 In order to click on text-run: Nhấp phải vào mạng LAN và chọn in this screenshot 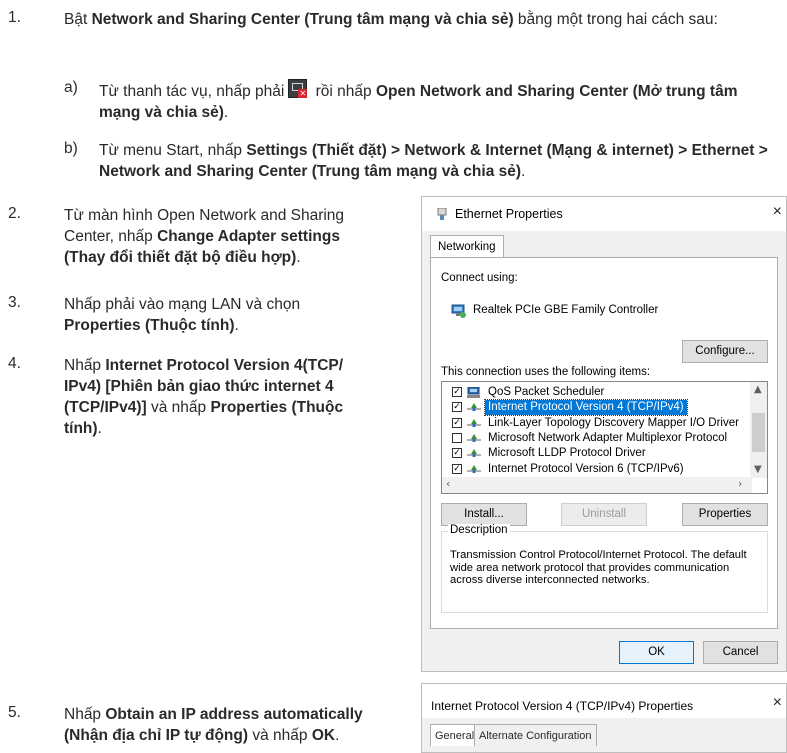, I will do `click(182, 304)`.